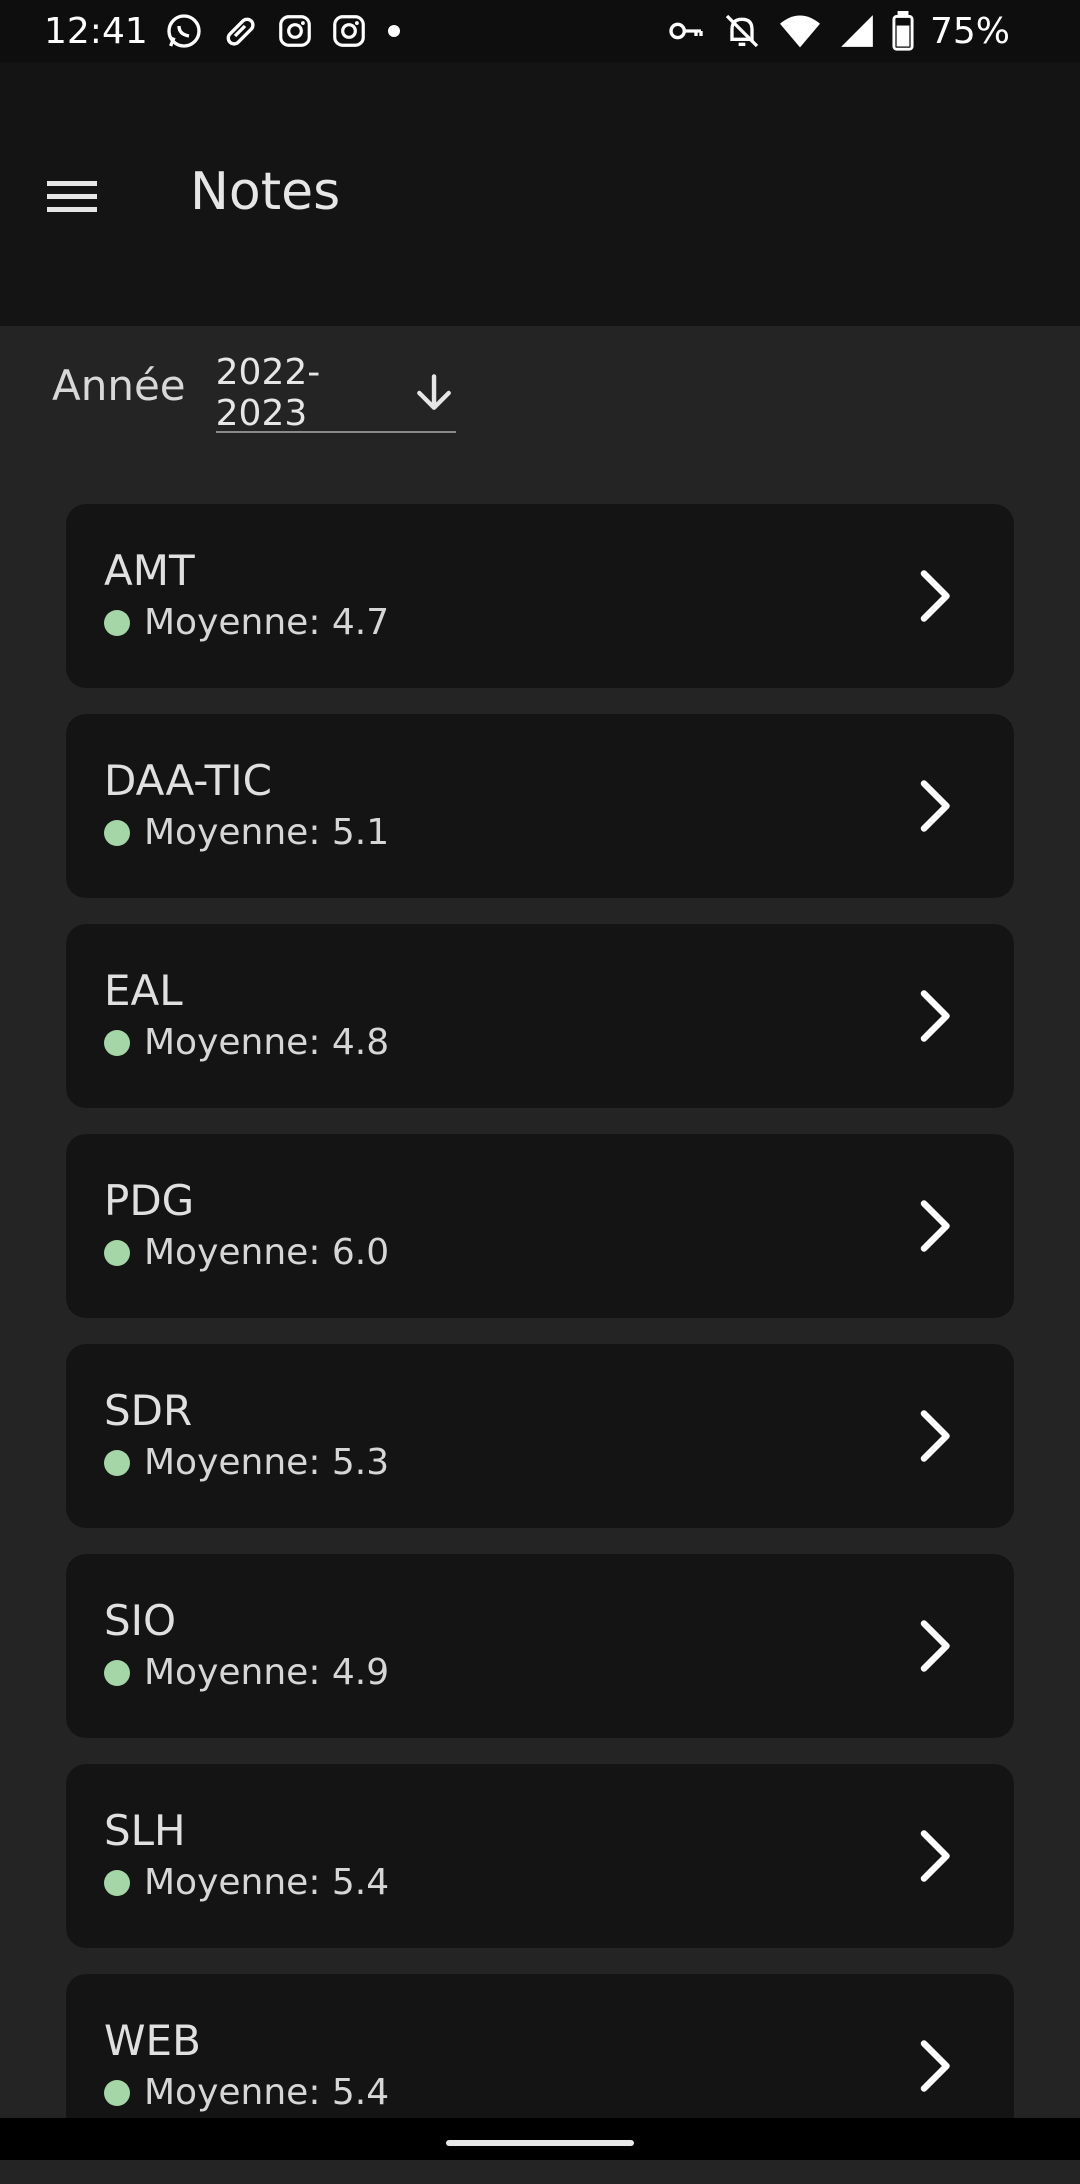  What do you see at coordinates (149, 570) in the screenshot?
I see `course-name: AMT` at bounding box center [149, 570].